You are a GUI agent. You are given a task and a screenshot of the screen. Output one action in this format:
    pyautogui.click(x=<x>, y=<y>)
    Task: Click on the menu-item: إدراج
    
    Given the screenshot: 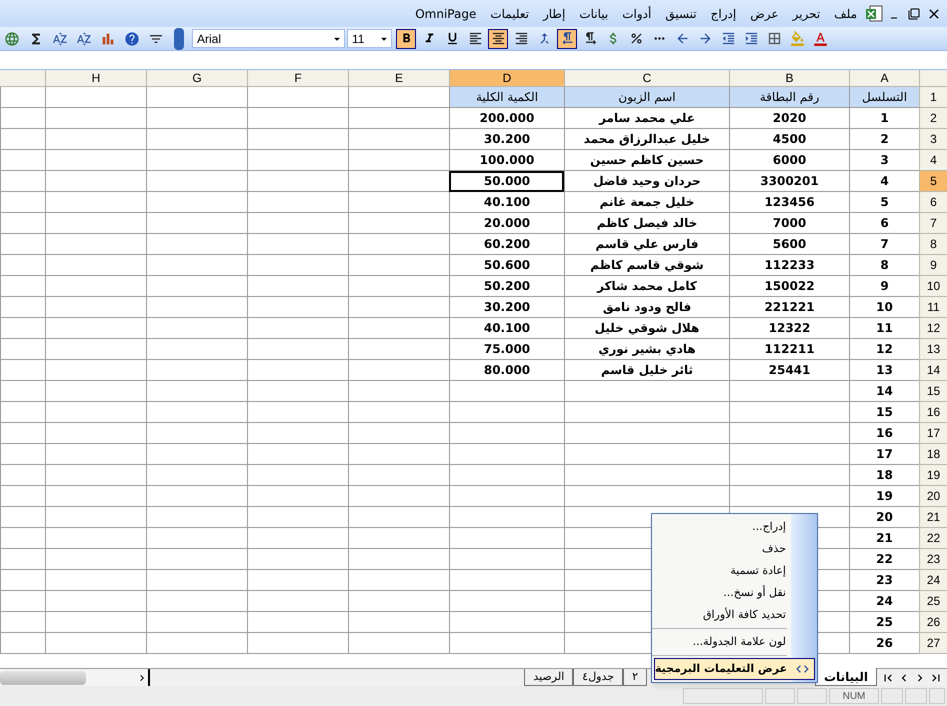 What is the action you would take?
    pyautogui.click(x=723, y=13)
    